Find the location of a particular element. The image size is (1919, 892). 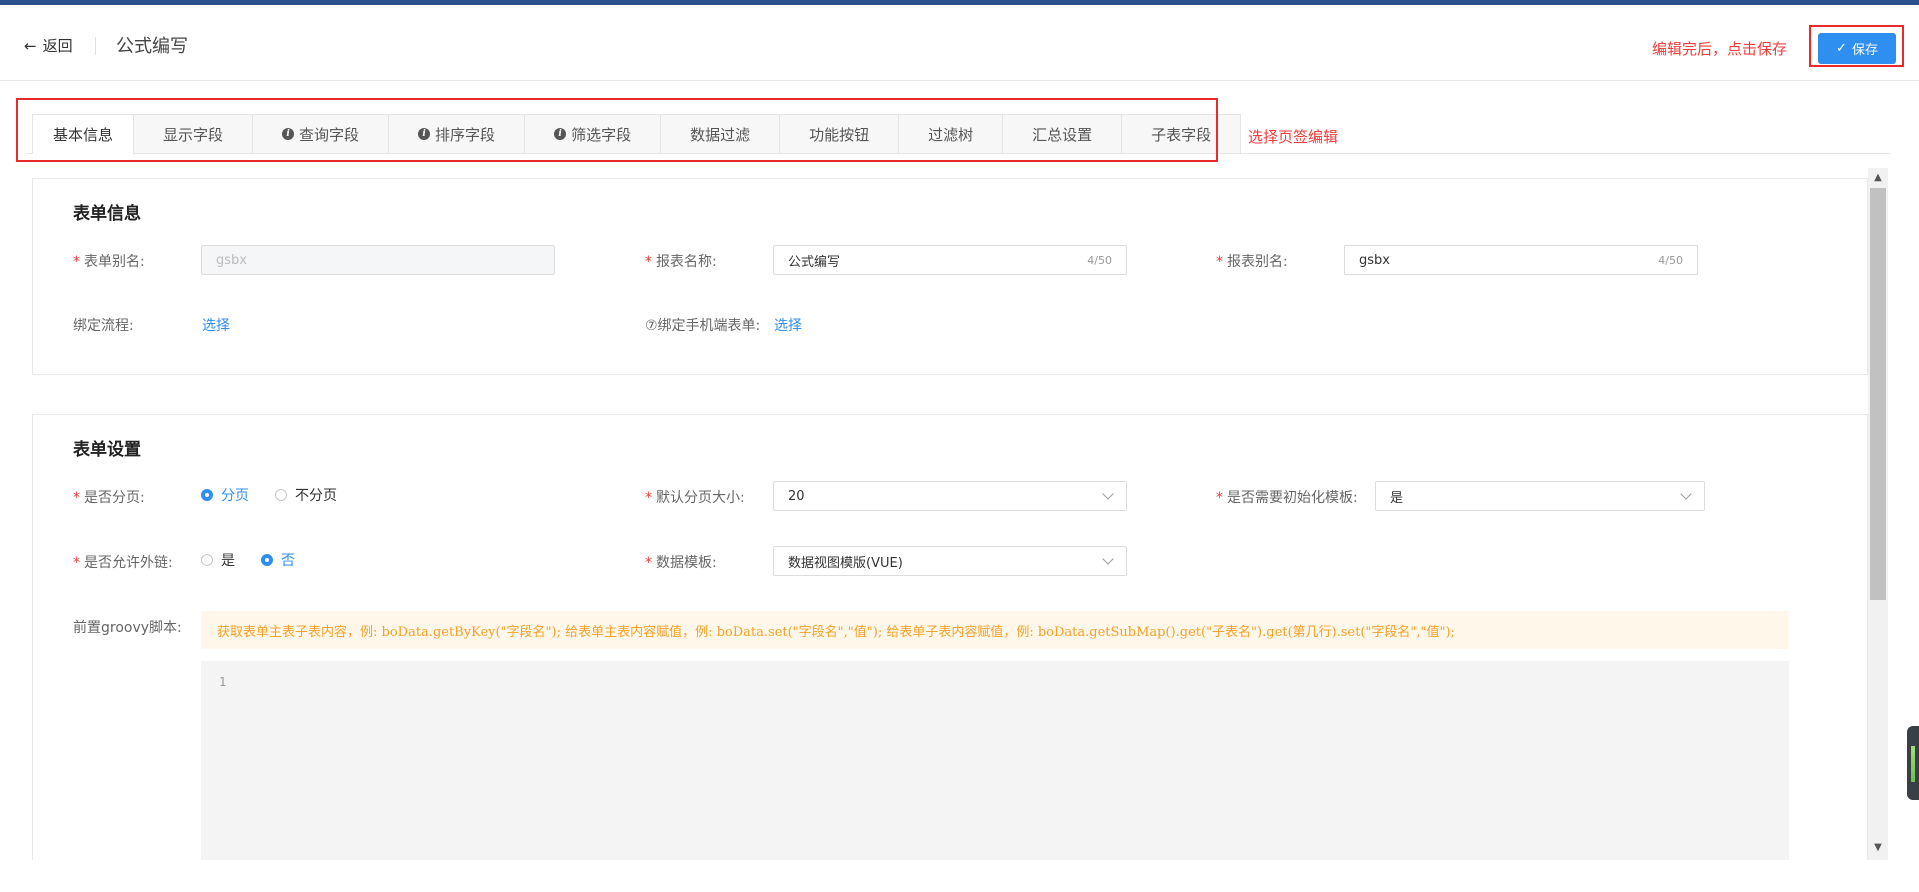

page-title: 公式编写 is located at coordinates (152, 46).